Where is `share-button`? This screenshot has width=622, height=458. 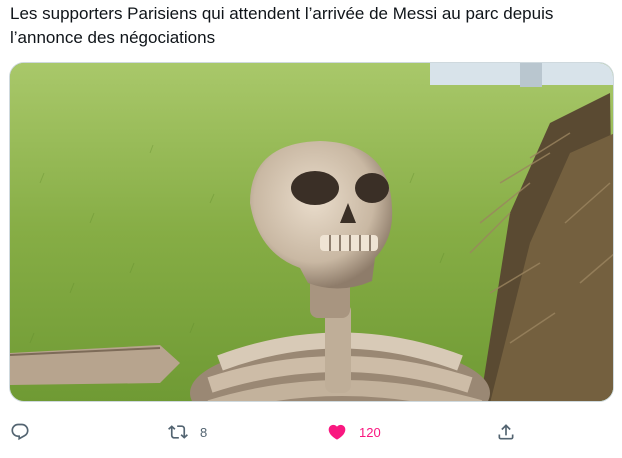
share-button is located at coordinates (506, 432).